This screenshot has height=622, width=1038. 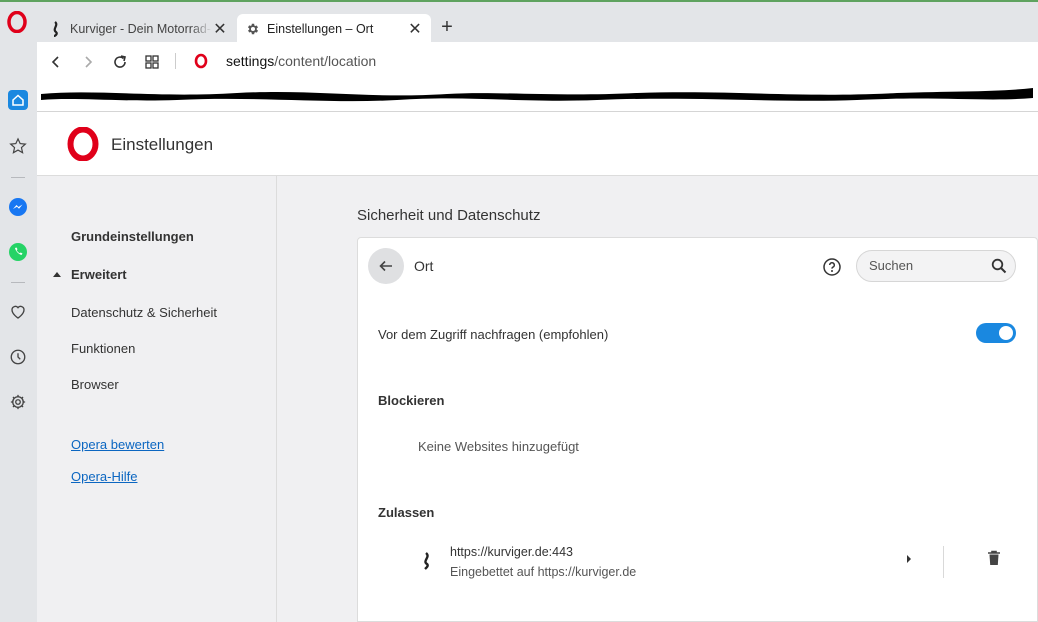 What do you see at coordinates (1006, 333) in the screenshot?
I see `toggle-knob` at bounding box center [1006, 333].